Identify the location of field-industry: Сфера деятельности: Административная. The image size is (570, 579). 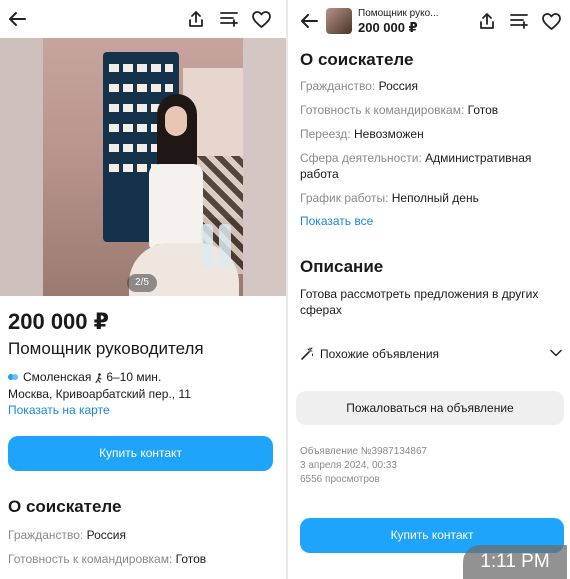
(416, 158).